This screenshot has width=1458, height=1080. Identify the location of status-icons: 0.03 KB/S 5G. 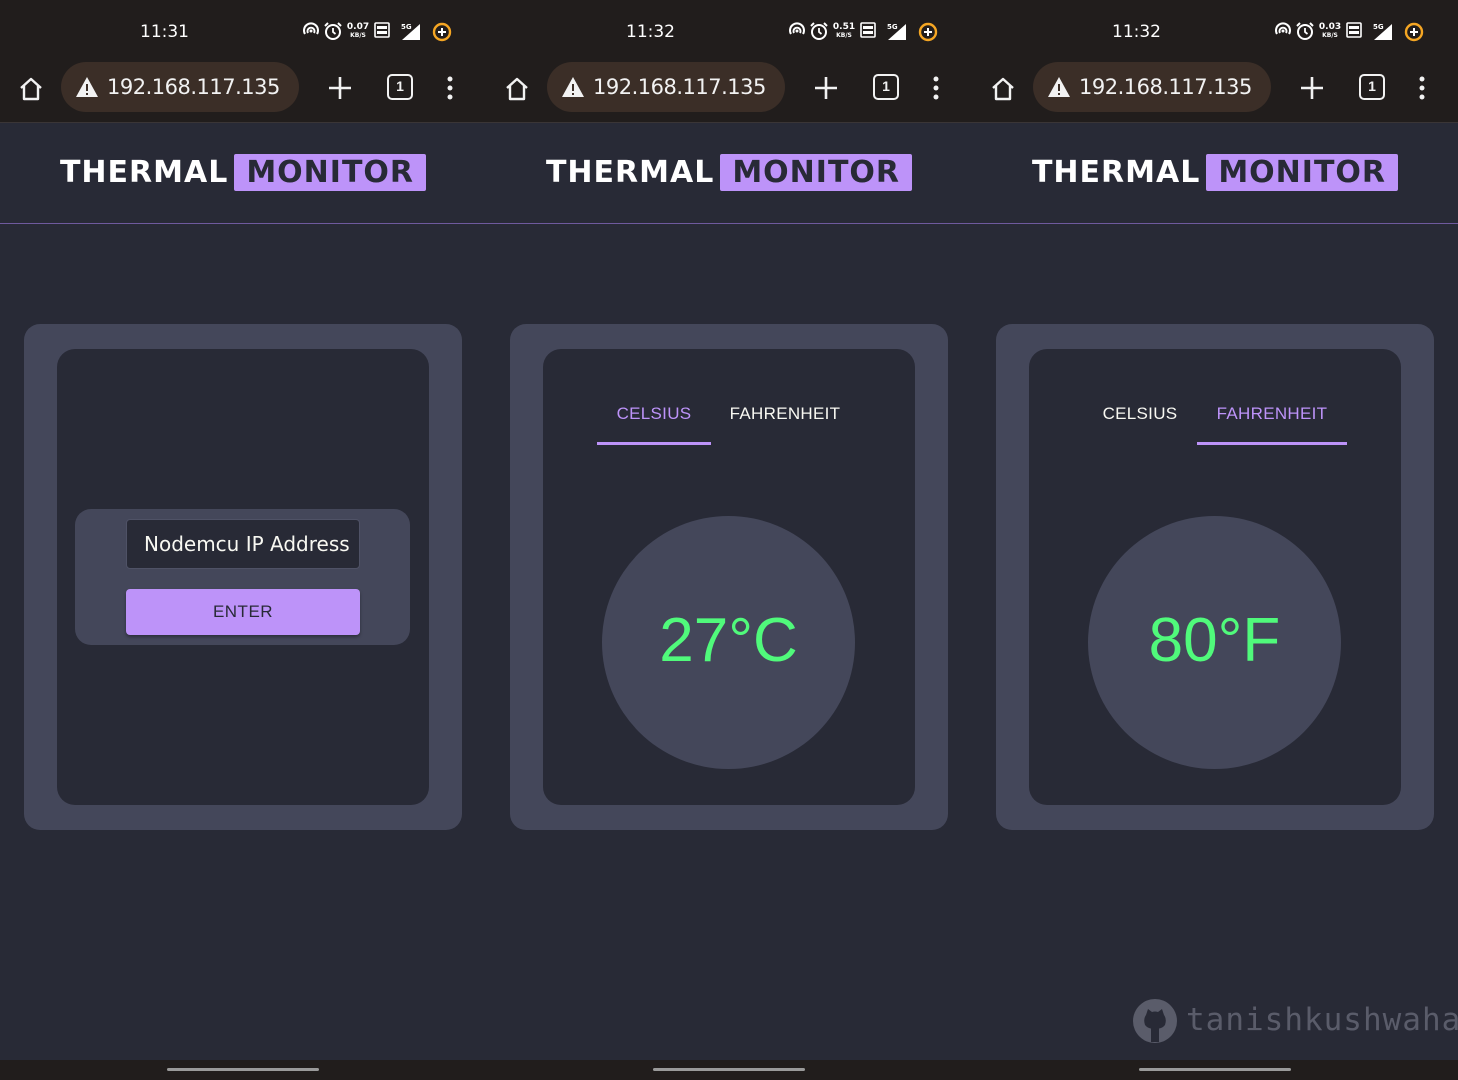
(1354, 32).